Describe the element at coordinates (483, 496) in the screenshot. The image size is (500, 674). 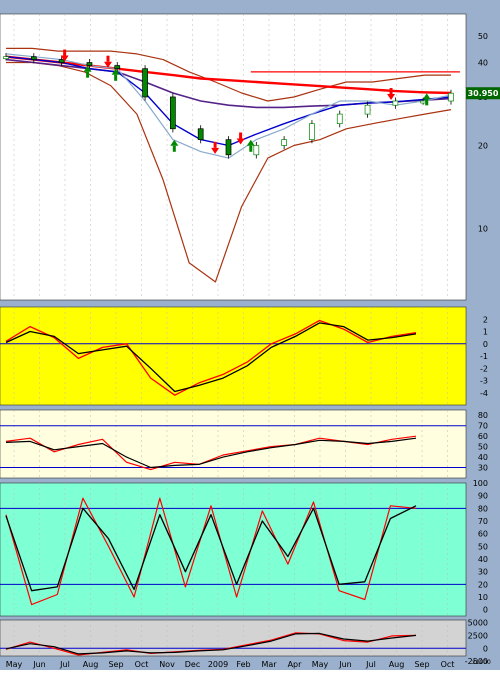
I see `stochastic-tick-label: 90` at that location.